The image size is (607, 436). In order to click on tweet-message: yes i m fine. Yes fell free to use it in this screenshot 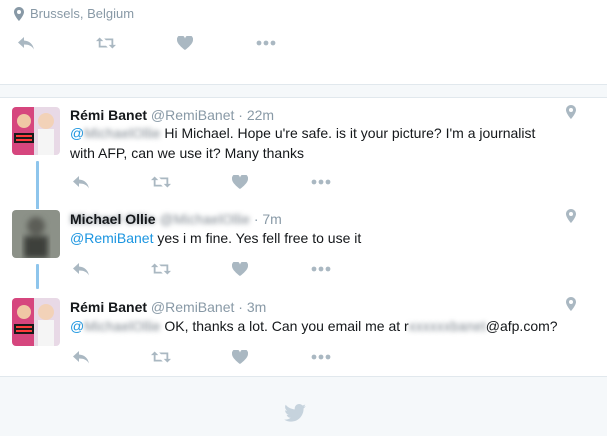, I will do `click(259, 238)`.